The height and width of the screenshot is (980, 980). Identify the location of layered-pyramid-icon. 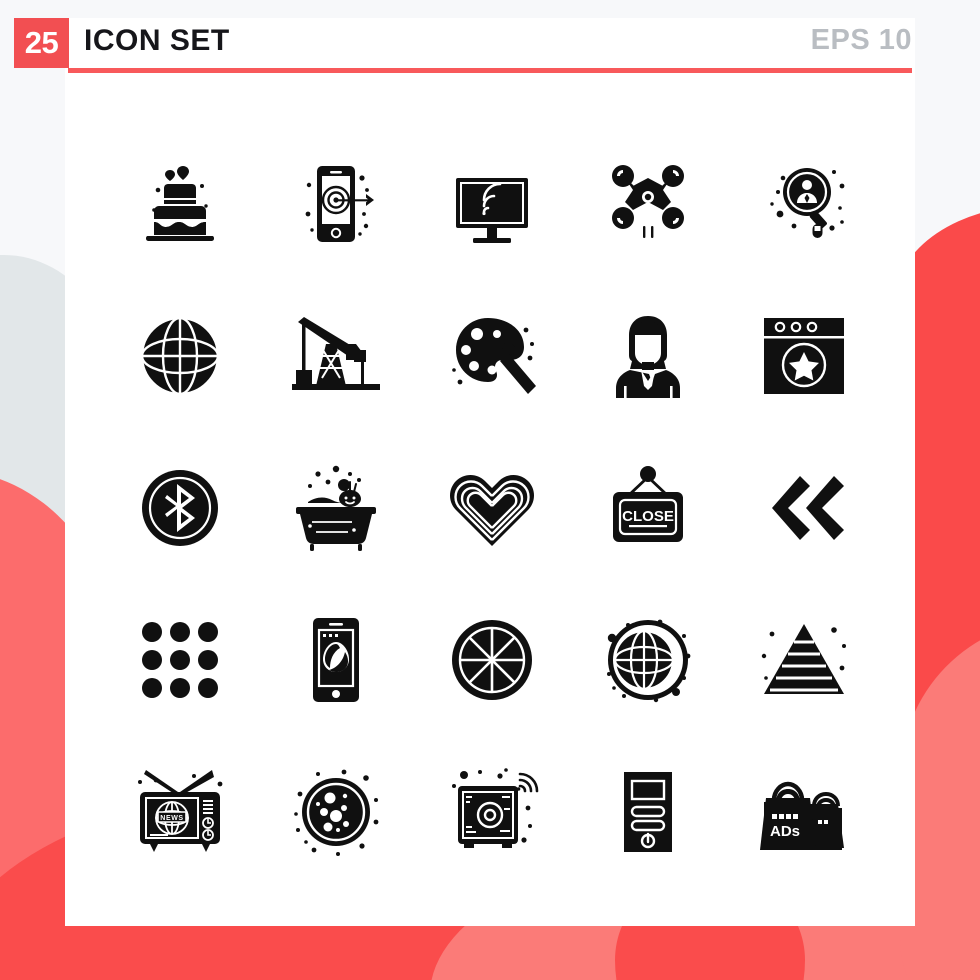
(803, 659).